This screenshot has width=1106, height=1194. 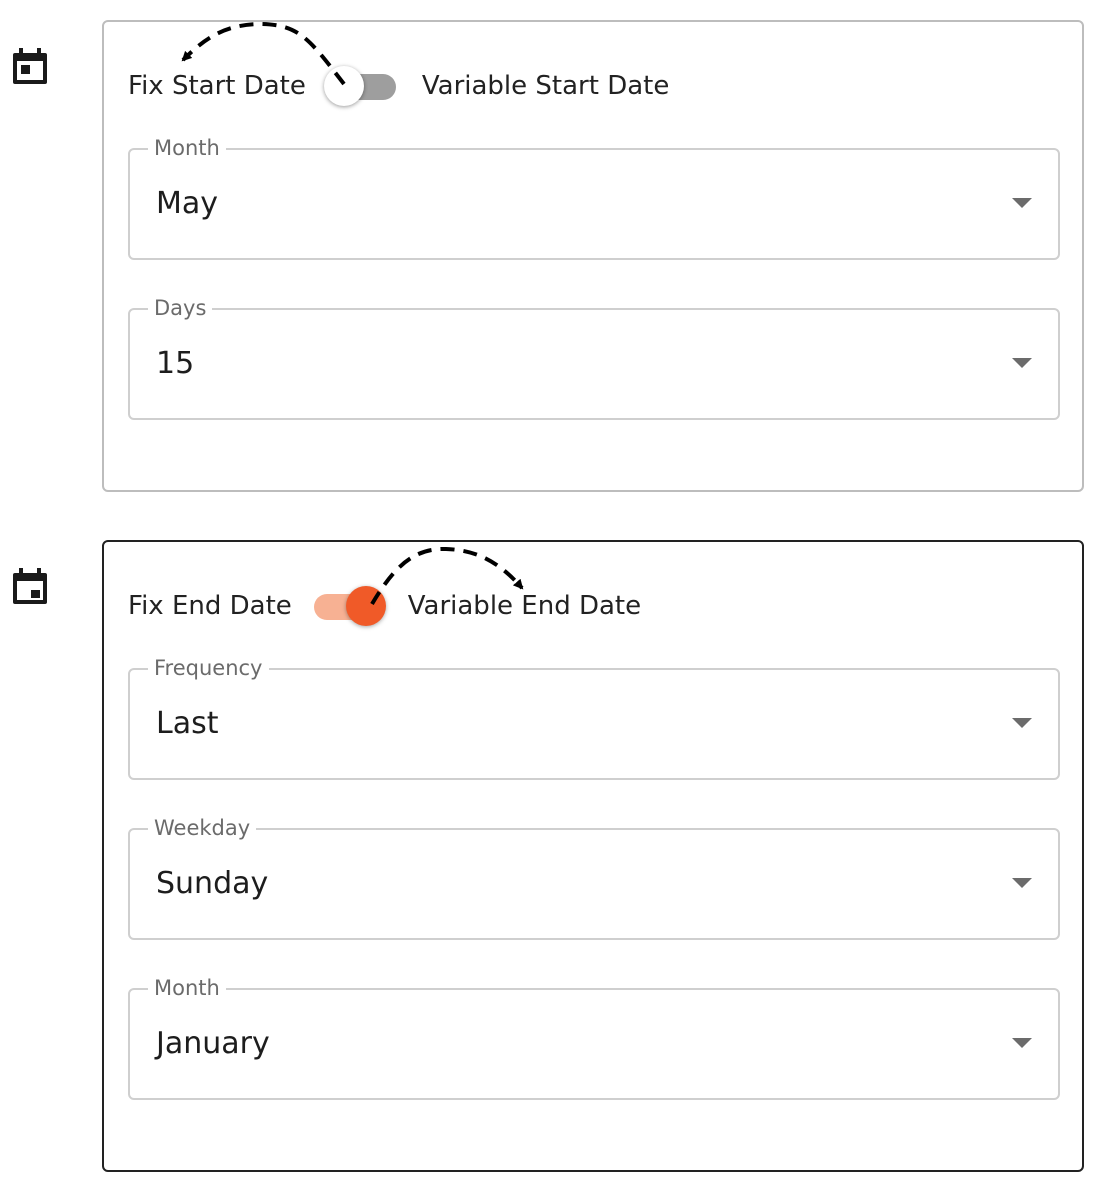 What do you see at coordinates (545, 86) in the screenshot?
I see `variable-start-date-label: Variable Start Date` at bounding box center [545, 86].